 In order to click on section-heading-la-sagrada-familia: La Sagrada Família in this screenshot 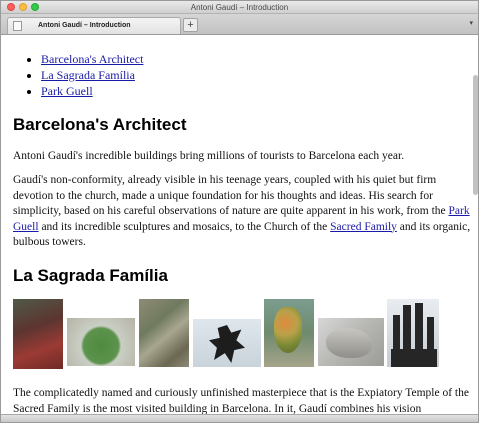, I will do `click(90, 275)`.